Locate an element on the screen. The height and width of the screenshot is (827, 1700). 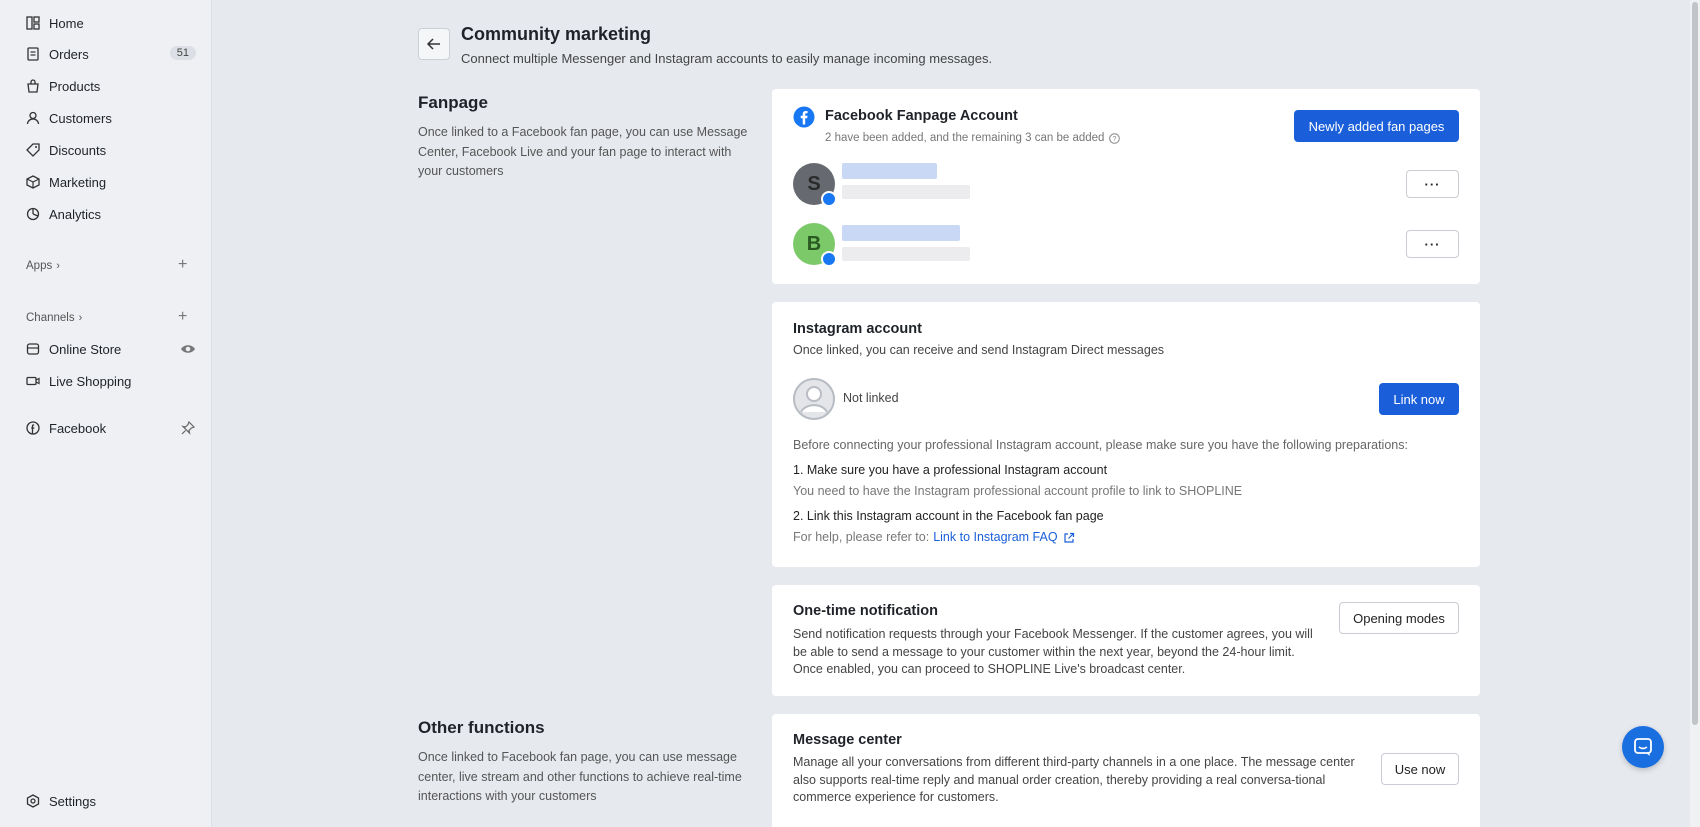
channels-section-toggle: Channels › is located at coordinates (54, 318).